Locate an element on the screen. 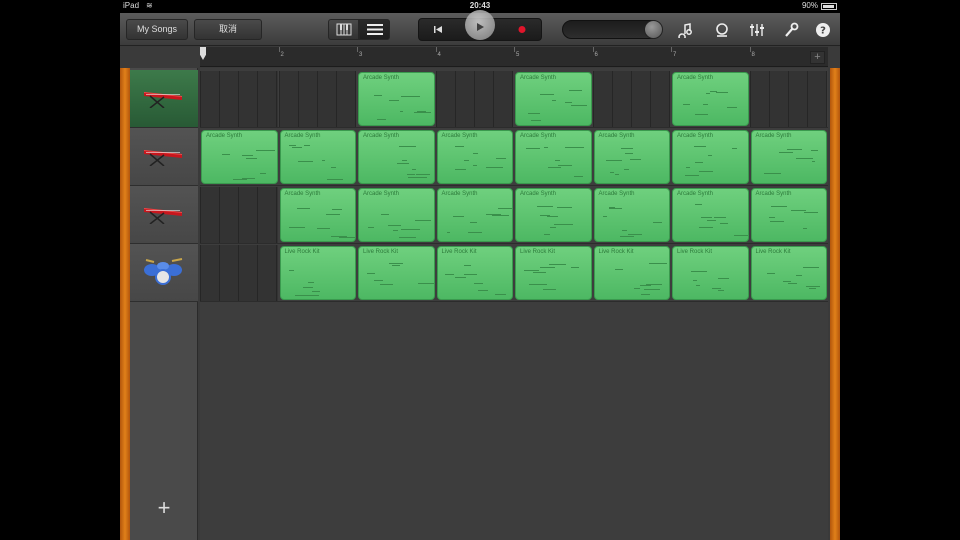 The height and width of the screenshot is (540, 960). keyboard-view-button is located at coordinates (343, 29).